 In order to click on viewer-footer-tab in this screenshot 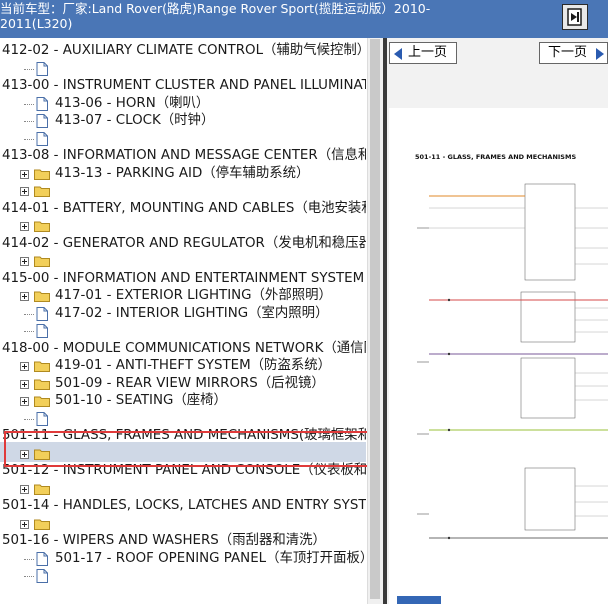, I will do `click(419, 600)`.